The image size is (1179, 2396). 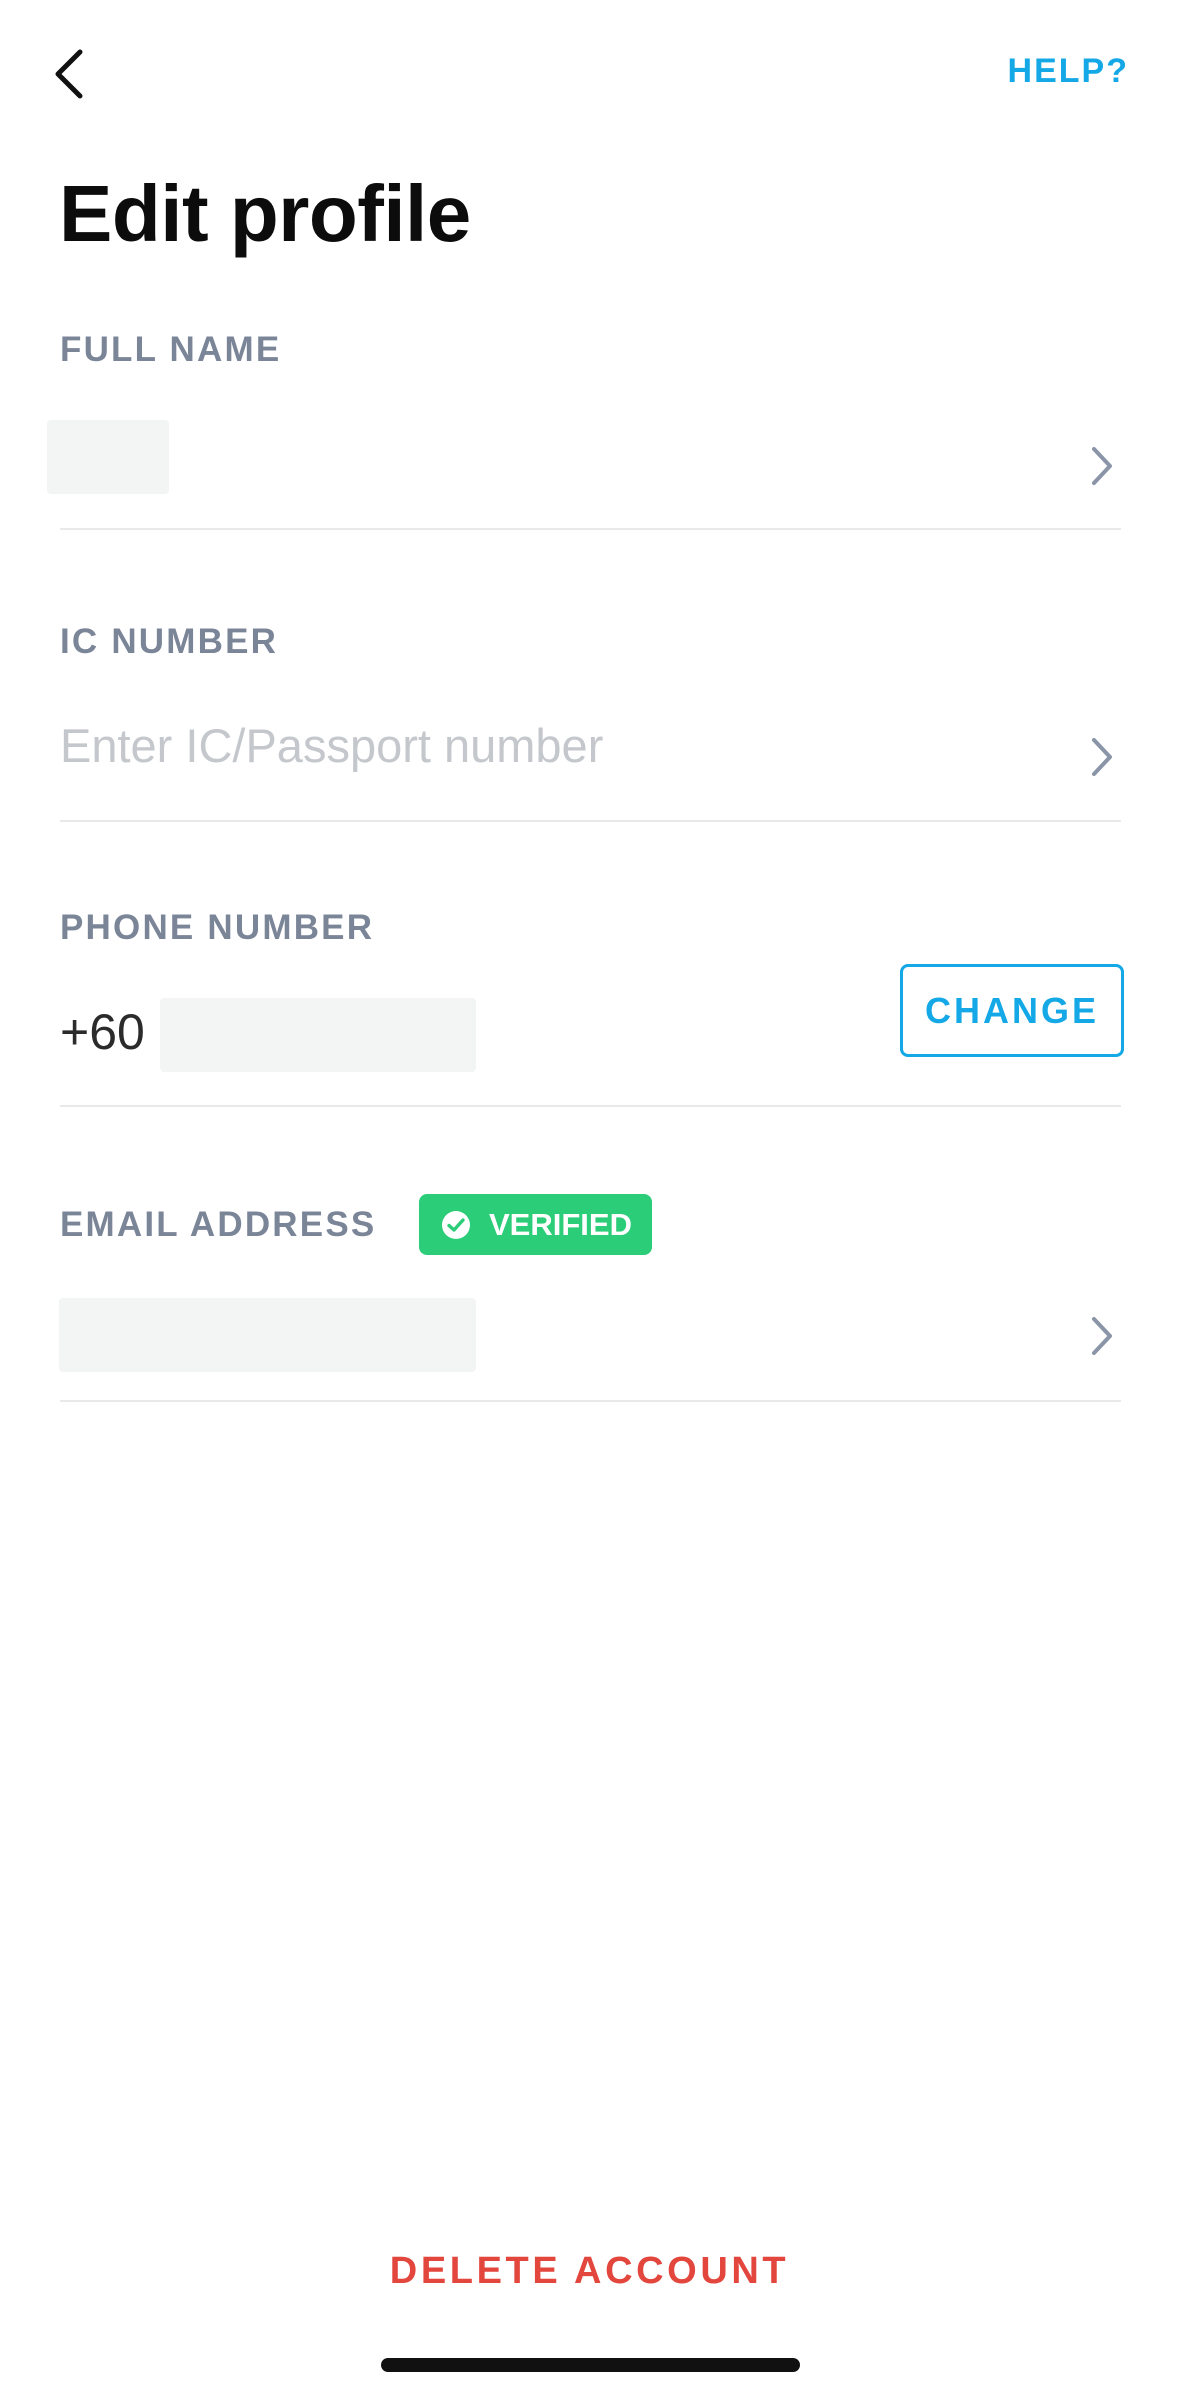 What do you see at coordinates (589, 2271) in the screenshot?
I see `delete-account-button: DELETE ACCOUNT` at bounding box center [589, 2271].